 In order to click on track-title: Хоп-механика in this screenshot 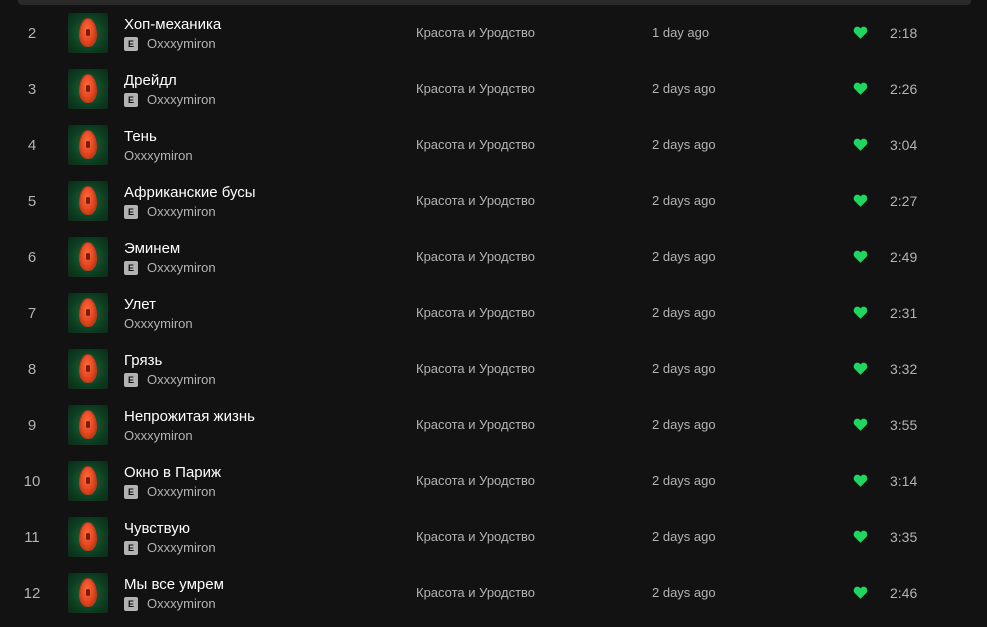, I will do `click(264, 24)`.